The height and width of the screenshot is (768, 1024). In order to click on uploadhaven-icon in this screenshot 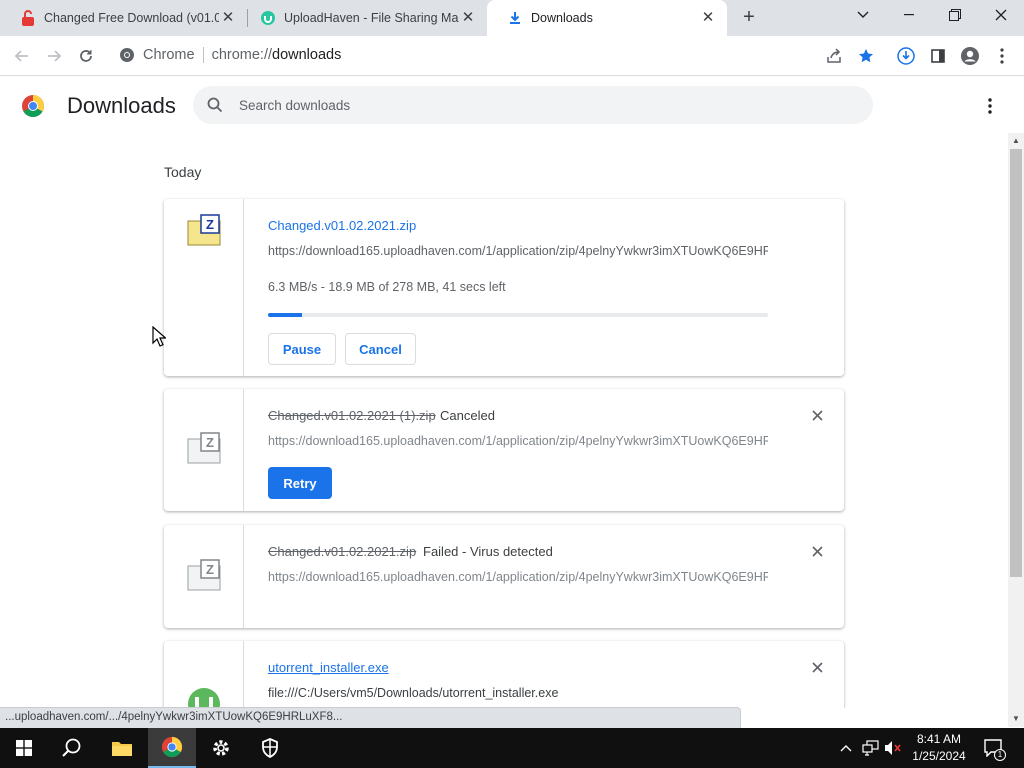, I will do `click(268, 18)`.